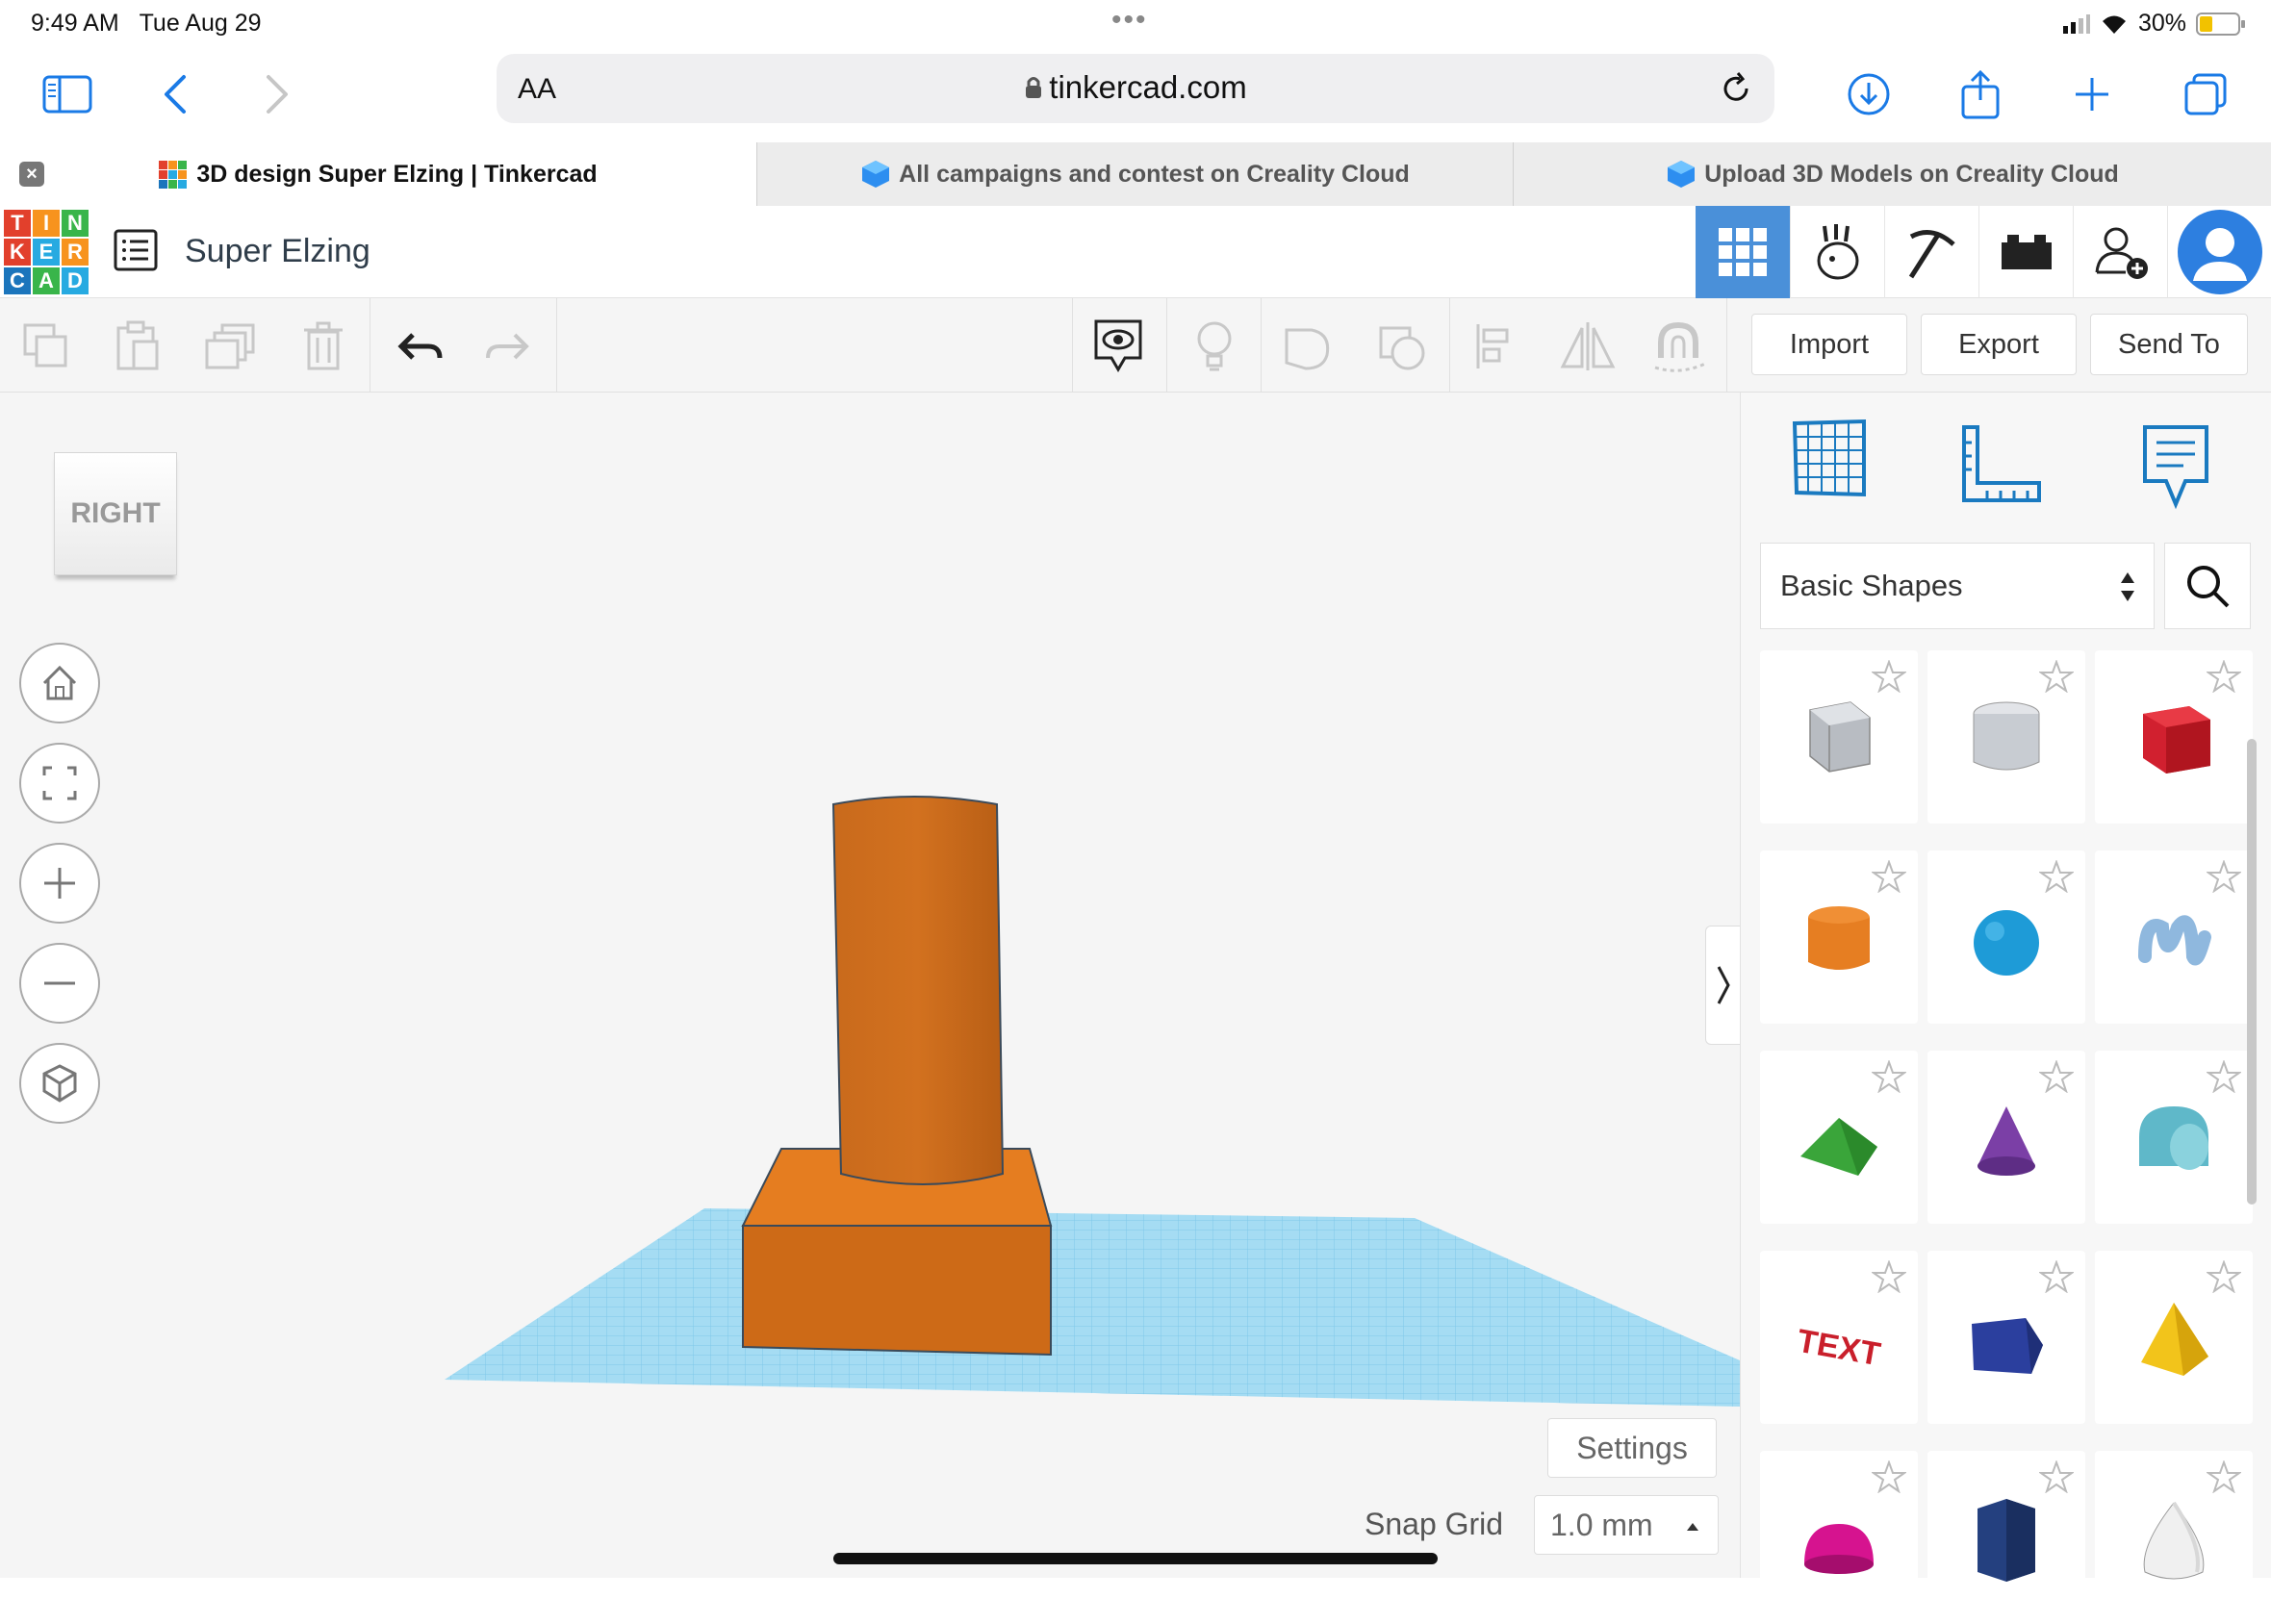 This screenshot has width=2271, height=1624. Describe the element at coordinates (2175, 469) in the screenshot. I see `notes-tool-icon` at that location.